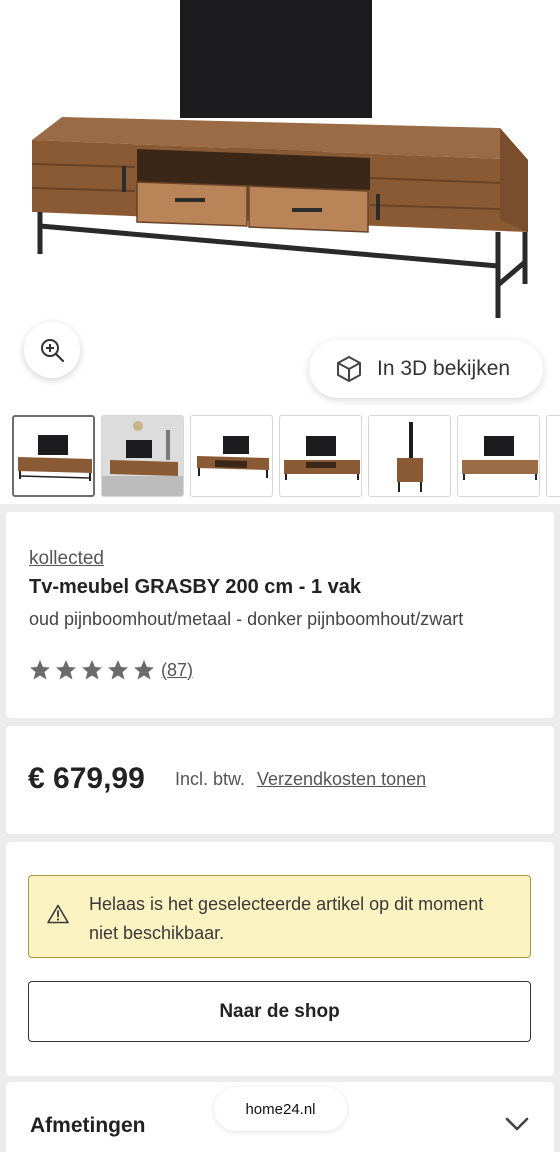  Describe the element at coordinates (280, 1109) in the screenshot. I see `browser-address-pill: home24.nl` at that location.